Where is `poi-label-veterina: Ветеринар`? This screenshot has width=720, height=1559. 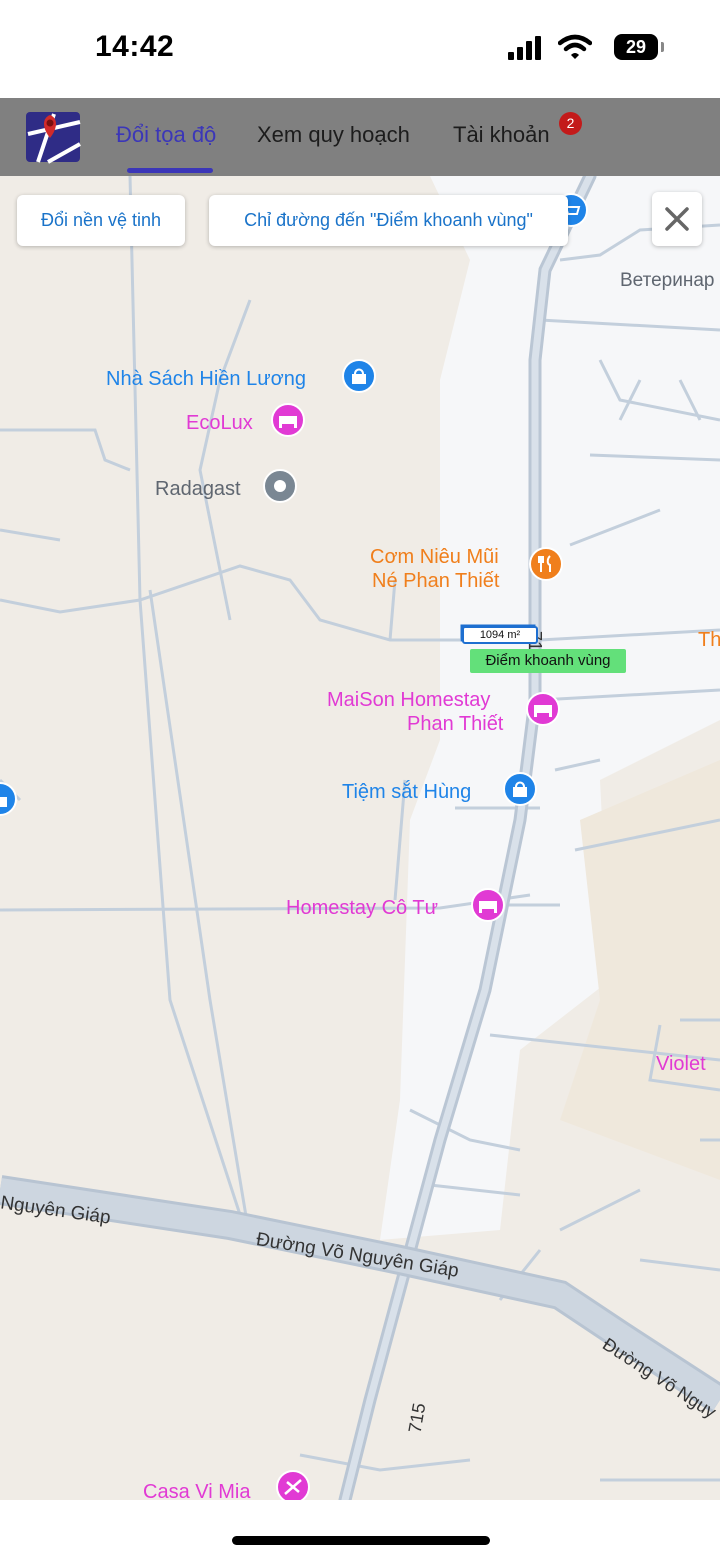 poi-label-veterina: Ветеринар is located at coordinates (667, 280).